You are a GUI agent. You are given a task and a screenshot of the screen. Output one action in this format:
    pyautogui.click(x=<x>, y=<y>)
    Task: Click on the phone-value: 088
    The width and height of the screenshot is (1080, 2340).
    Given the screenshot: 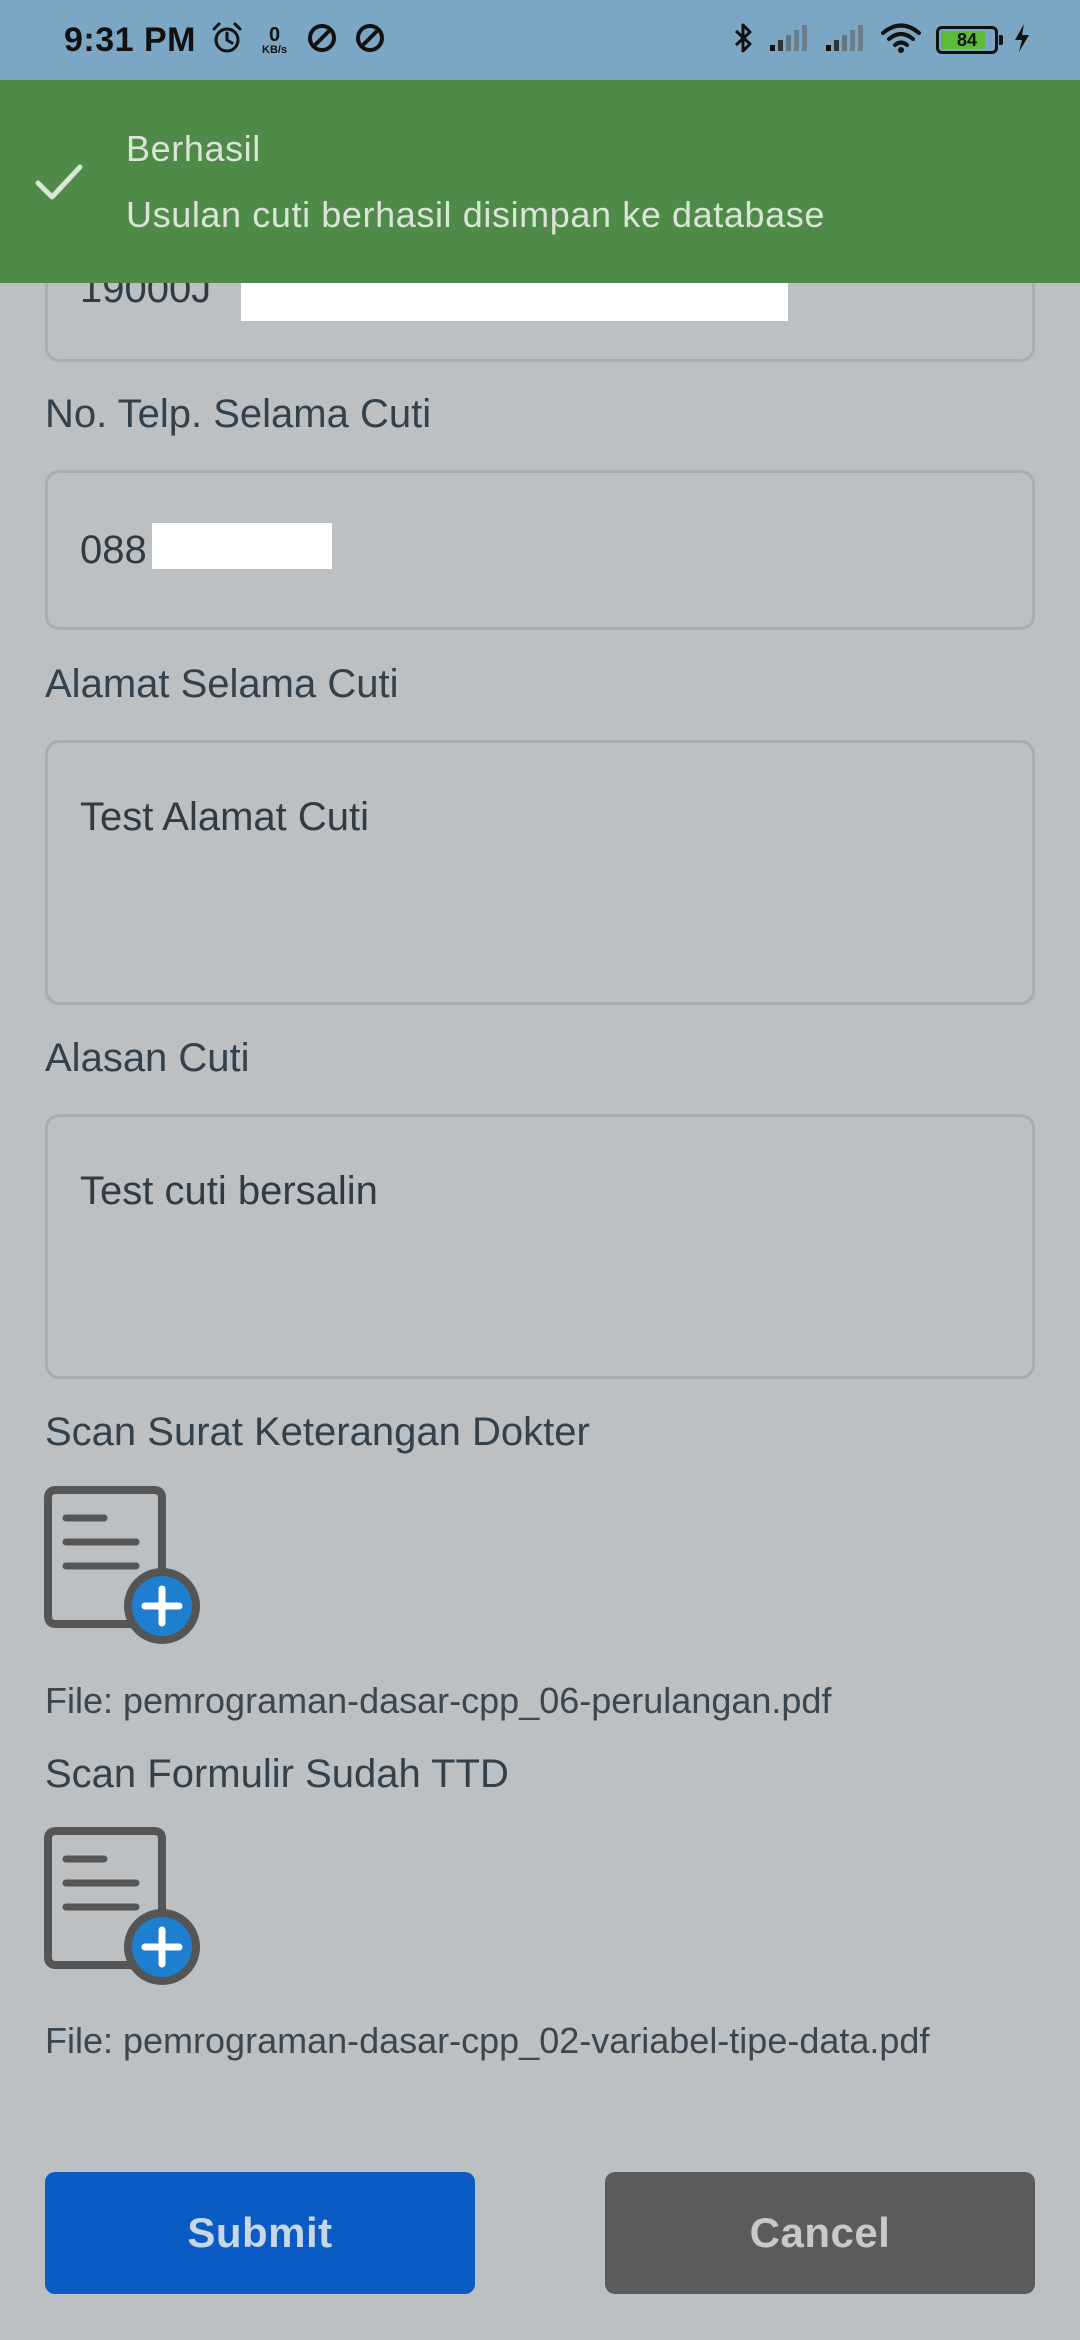 What is the action you would take?
    pyautogui.click(x=113, y=550)
    